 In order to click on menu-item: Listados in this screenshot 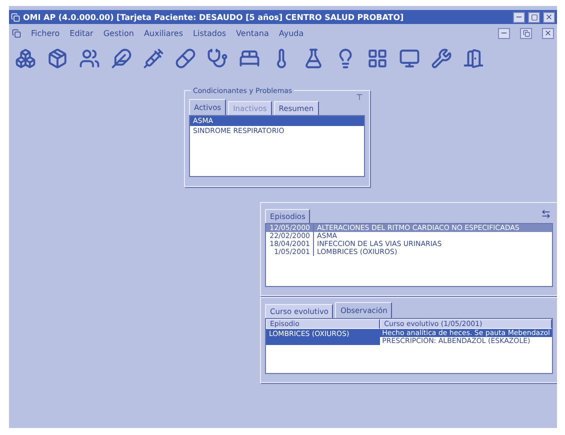, I will do `click(209, 33)`.